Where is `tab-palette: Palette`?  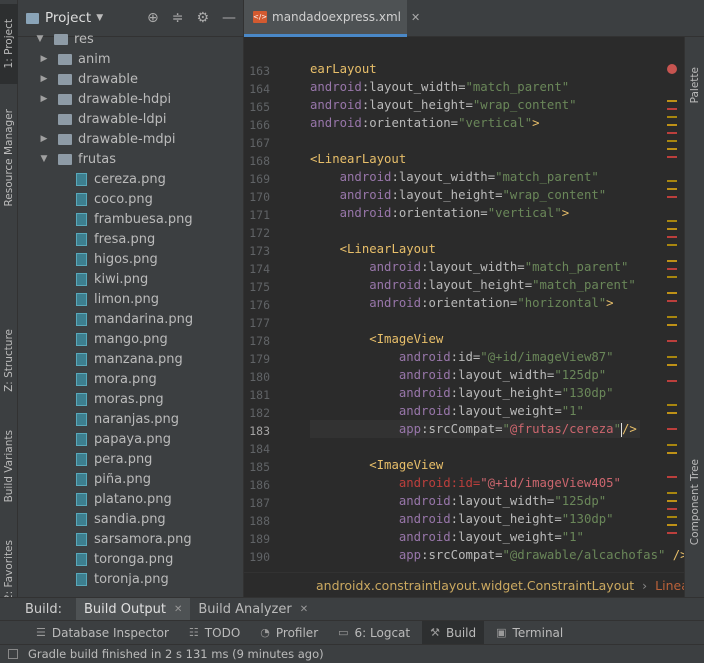
tab-palette: Palette is located at coordinates (694, 85).